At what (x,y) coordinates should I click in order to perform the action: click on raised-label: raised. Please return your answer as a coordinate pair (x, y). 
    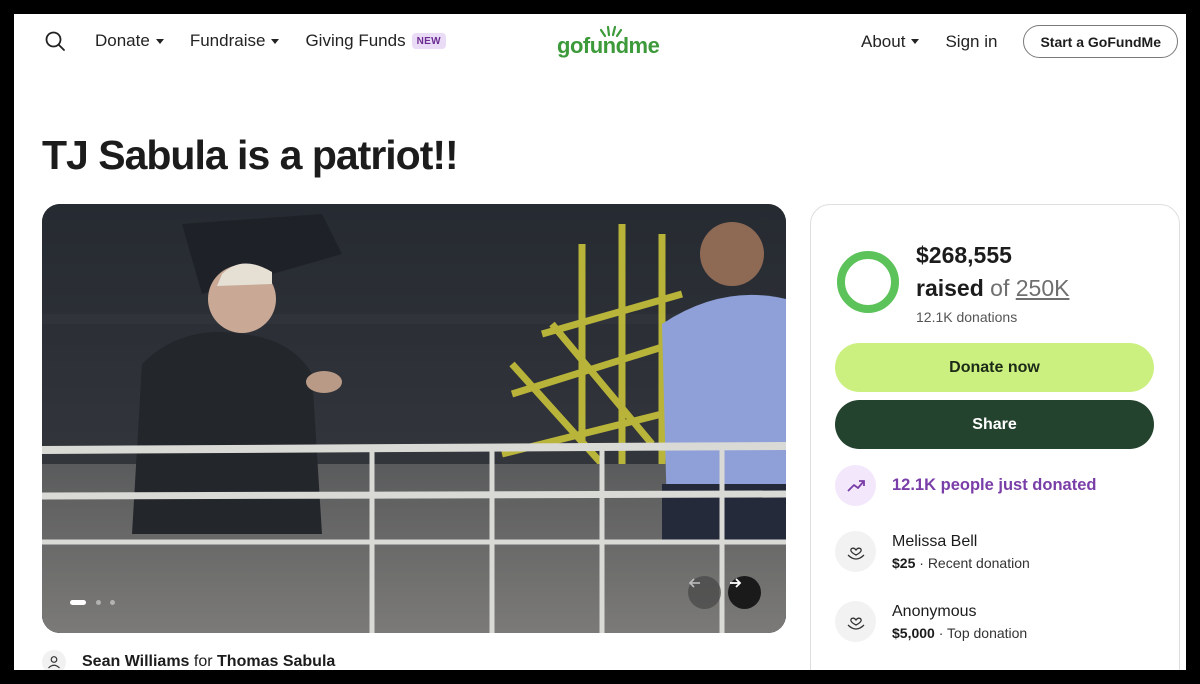
    Looking at the image, I should click on (950, 288).